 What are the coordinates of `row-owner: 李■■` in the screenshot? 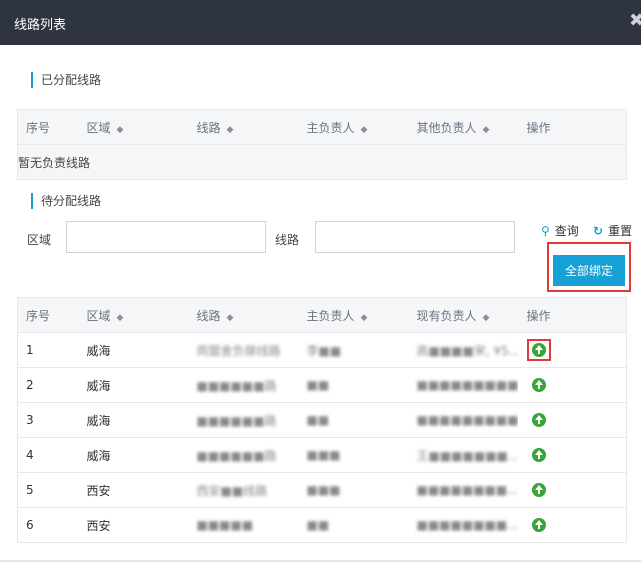 It's located at (352, 350).